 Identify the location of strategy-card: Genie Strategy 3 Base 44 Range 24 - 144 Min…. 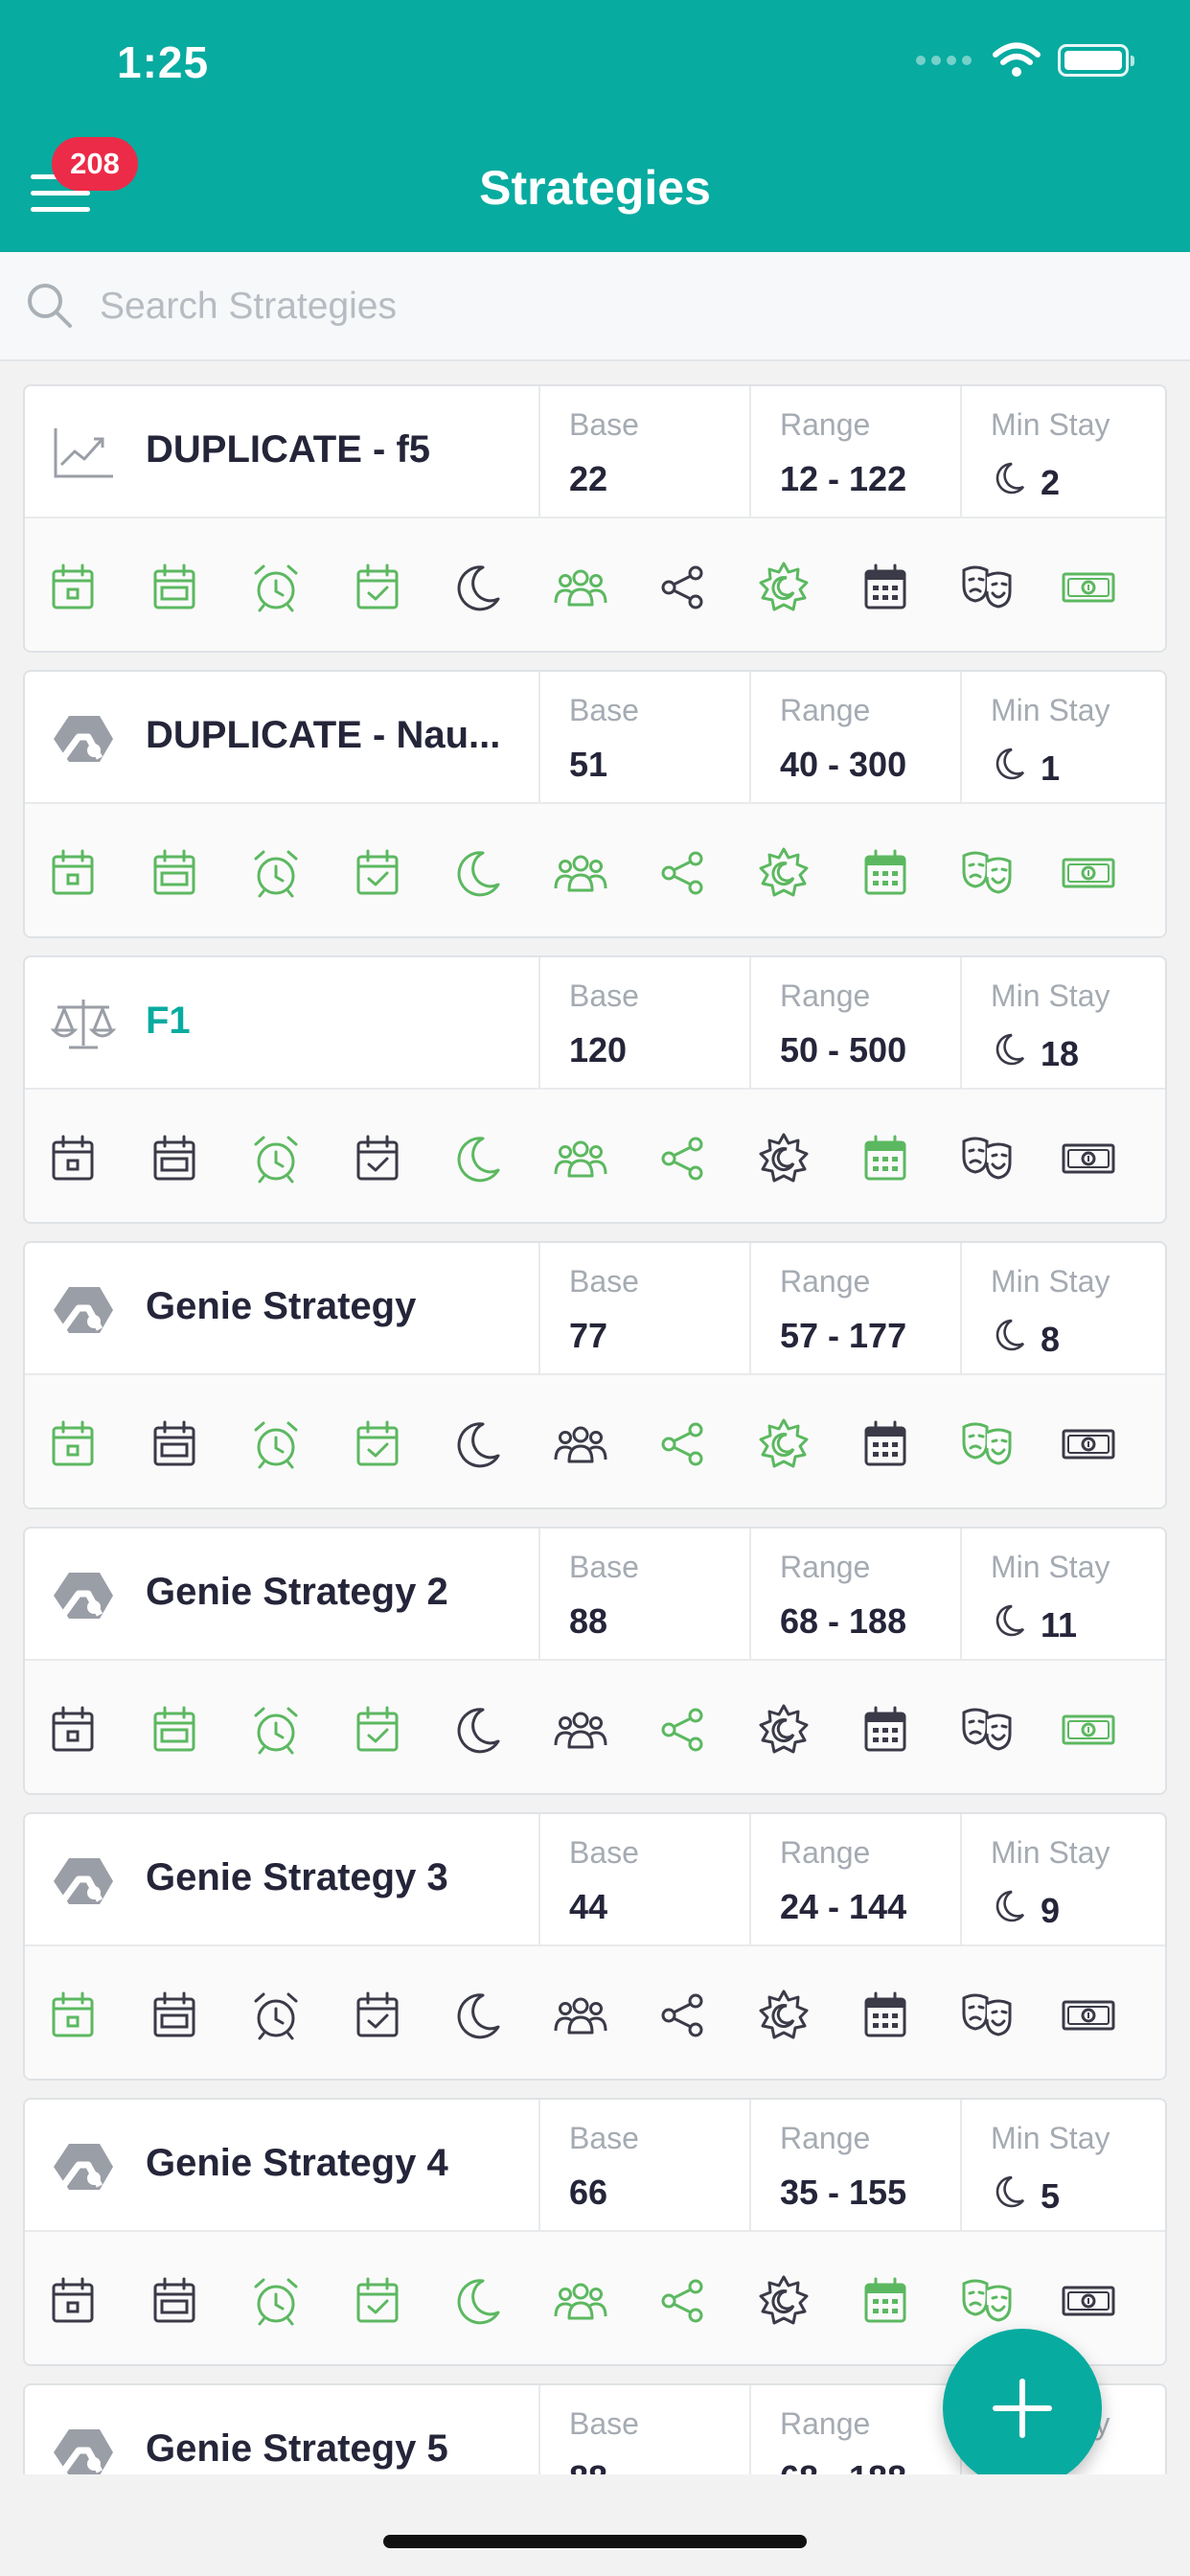
(595, 1947).